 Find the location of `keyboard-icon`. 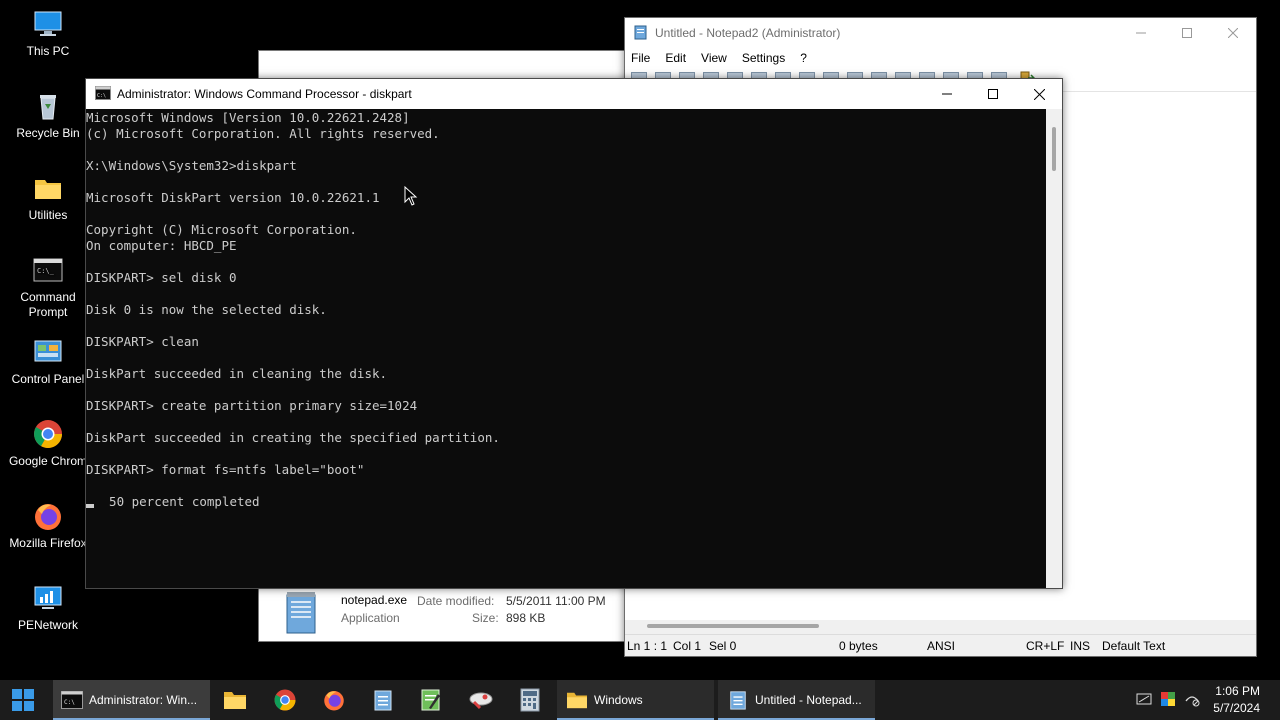

keyboard-icon is located at coordinates (1144, 700).